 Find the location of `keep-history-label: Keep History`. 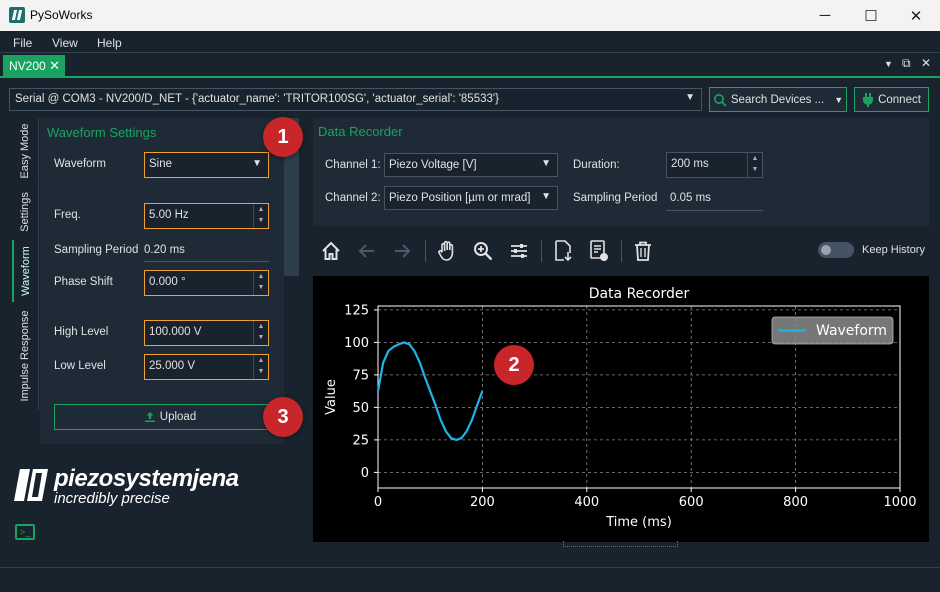

keep-history-label: Keep History is located at coordinates (893, 250).